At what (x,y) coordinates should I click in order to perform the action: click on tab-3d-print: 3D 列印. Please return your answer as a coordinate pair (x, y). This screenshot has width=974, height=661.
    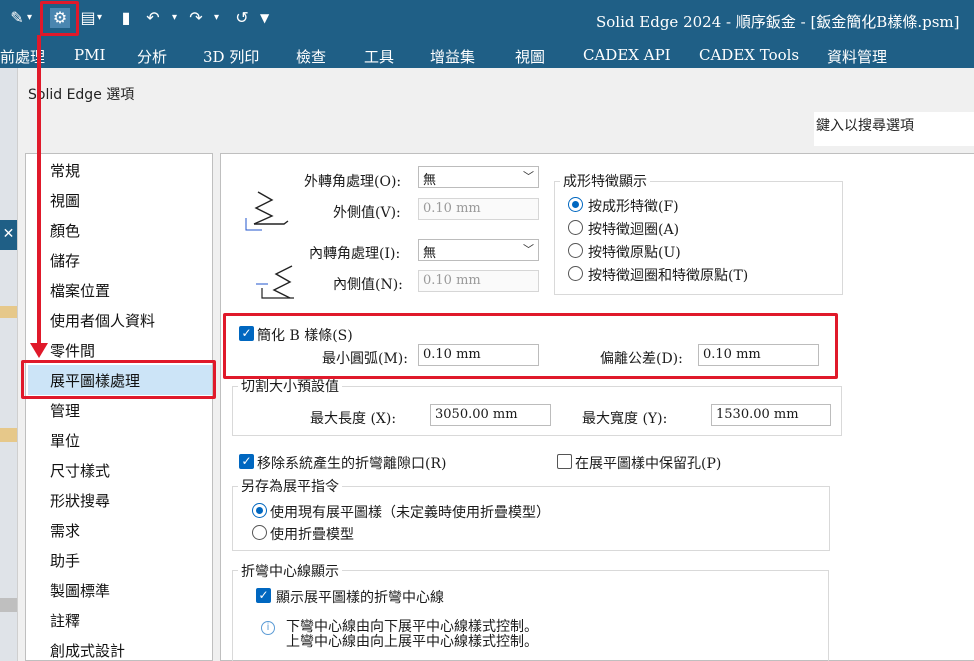
    Looking at the image, I should click on (231, 56).